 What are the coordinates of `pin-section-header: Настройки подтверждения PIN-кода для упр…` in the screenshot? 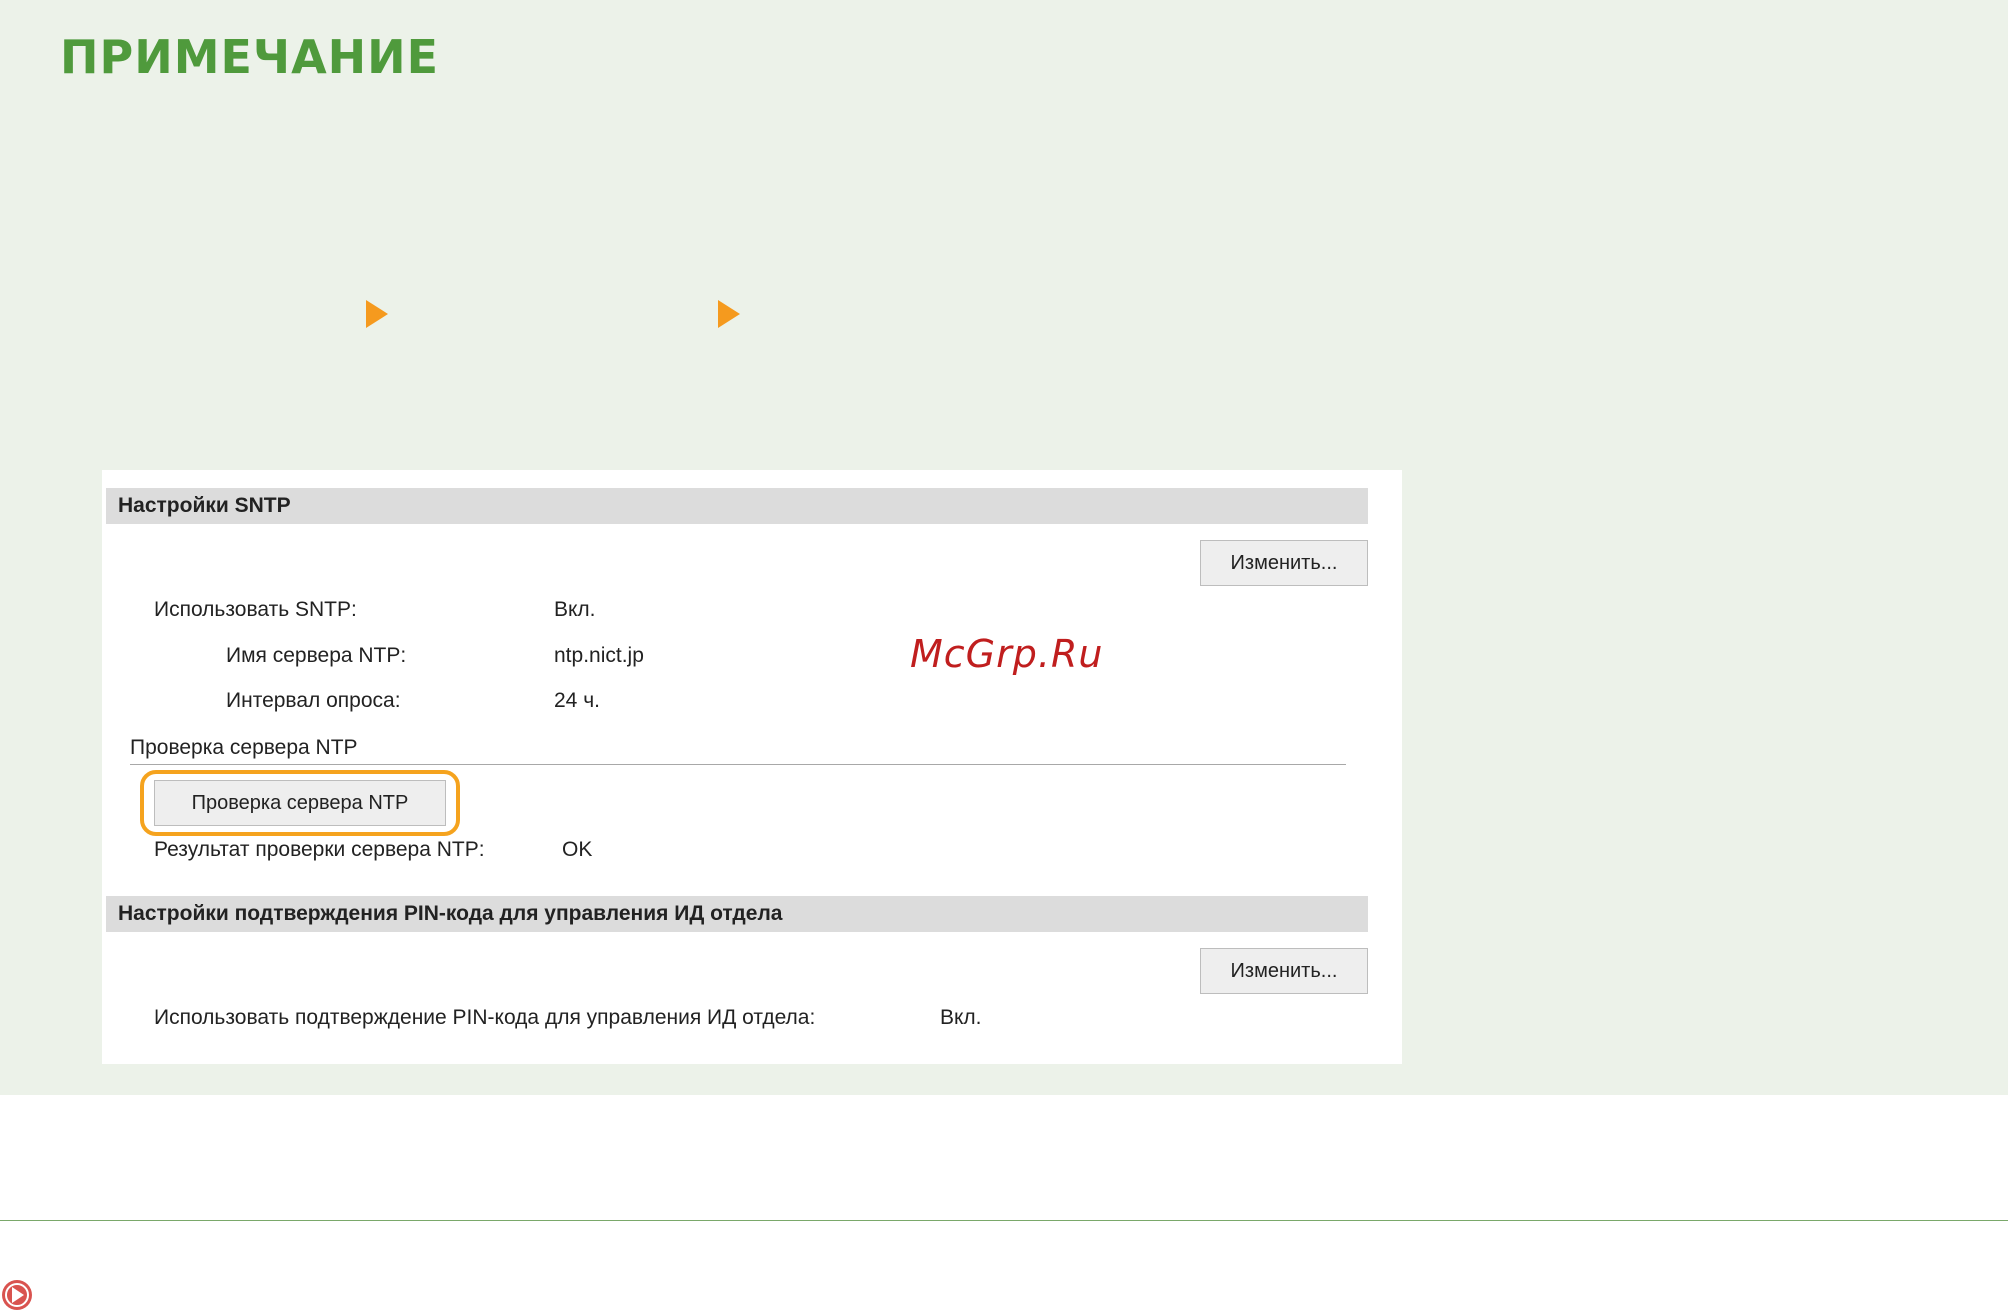 It's located at (737, 914).